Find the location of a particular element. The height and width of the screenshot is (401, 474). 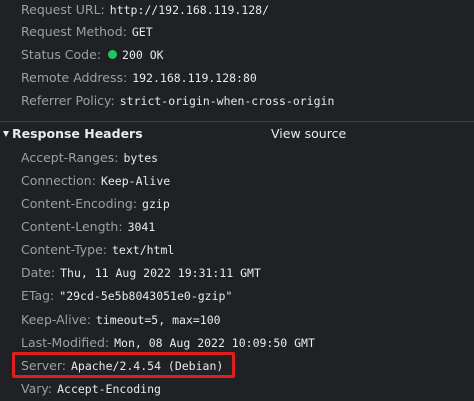

response-header-row: Accept-Ranges: bytes is located at coordinates (89, 158).